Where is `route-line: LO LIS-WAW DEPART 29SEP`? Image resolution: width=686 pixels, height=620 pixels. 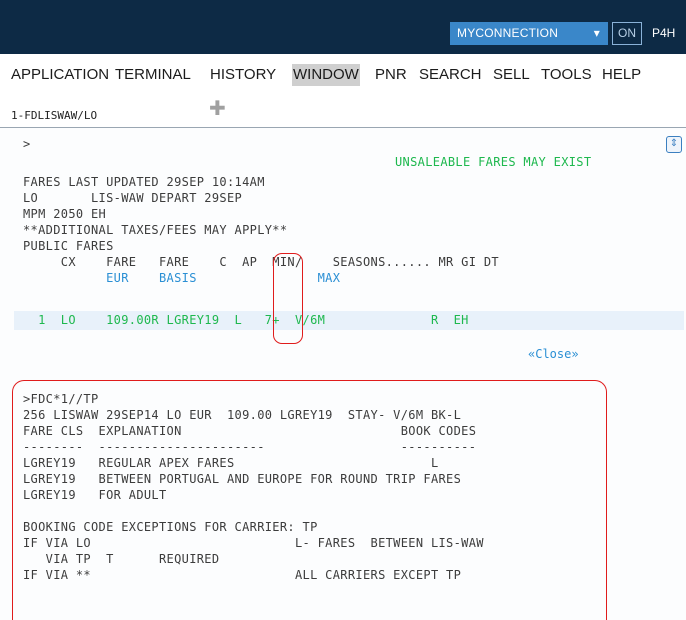
route-line: LO LIS-WAW DEPART 29SEP is located at coordinates (133, 198).